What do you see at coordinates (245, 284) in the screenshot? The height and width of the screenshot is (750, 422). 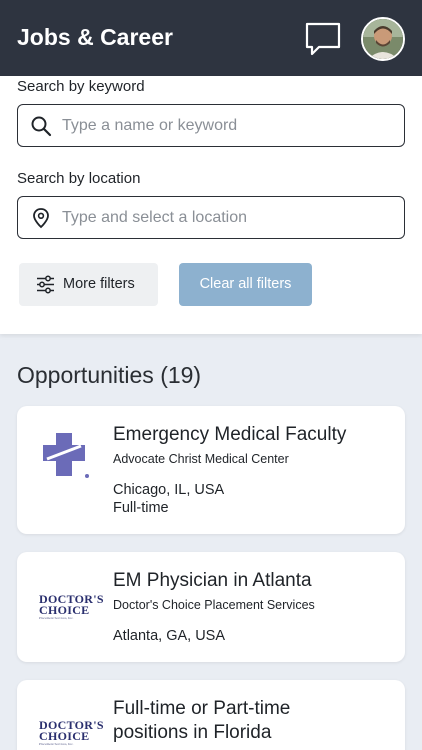 I see `clear-filters-button: Clear all filters` at bounding box center [245, 284].